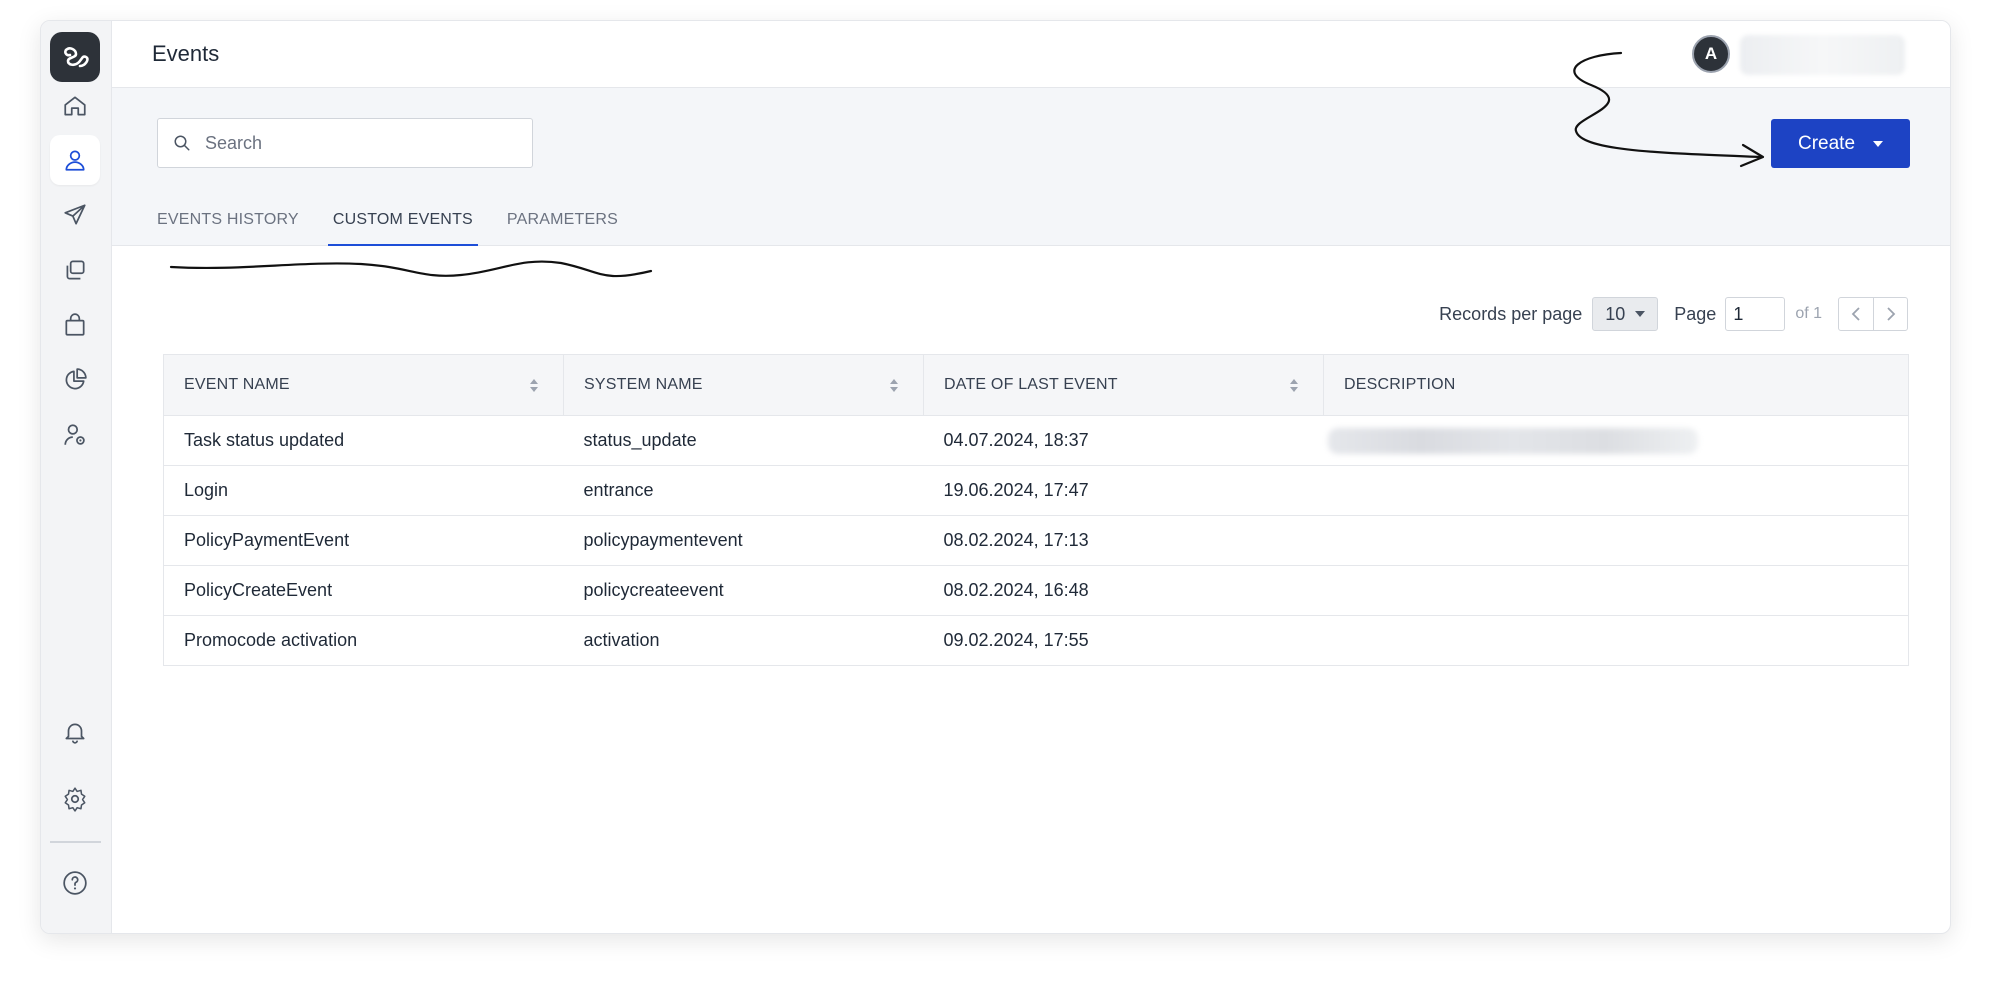 This screenshot has height=993, width=1991. I want to click on date-cell: 04.07.2024, 18:37, so click(1123, 440).